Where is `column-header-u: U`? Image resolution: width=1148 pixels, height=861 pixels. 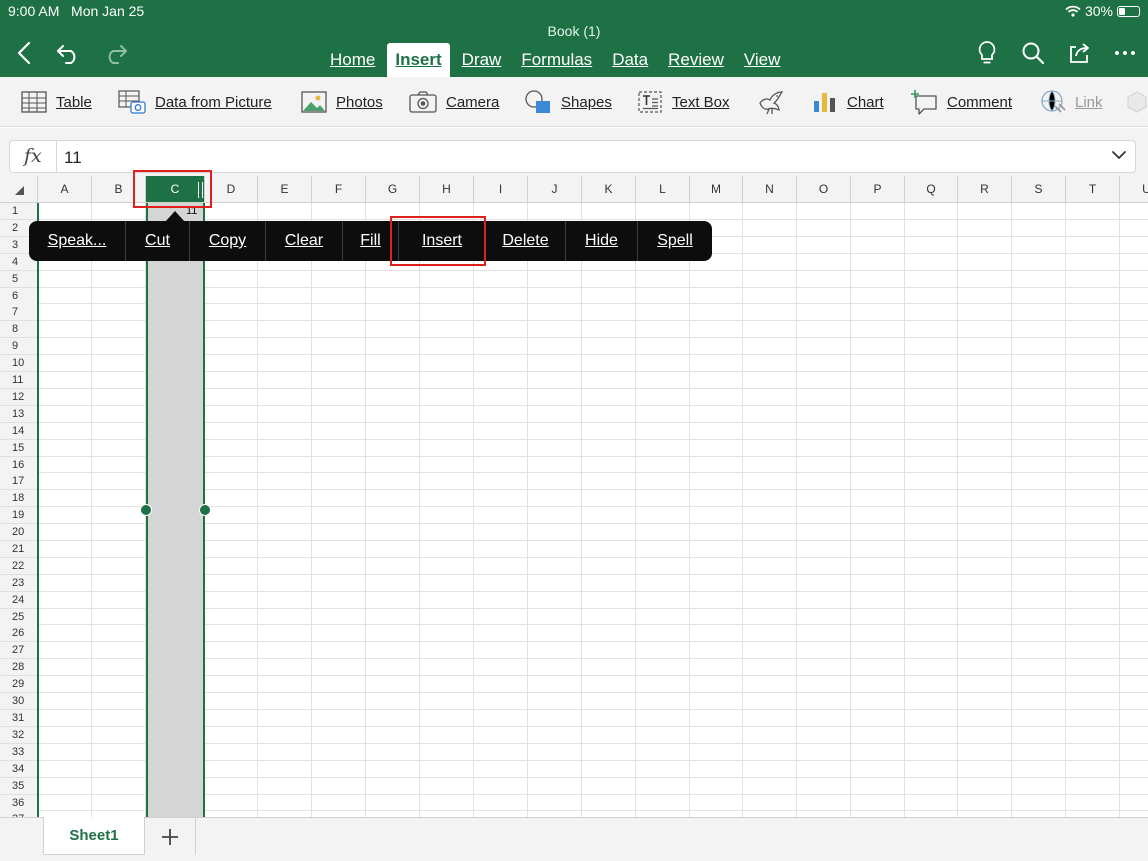 column-header-u: U is located at coordinates (1134, 189).